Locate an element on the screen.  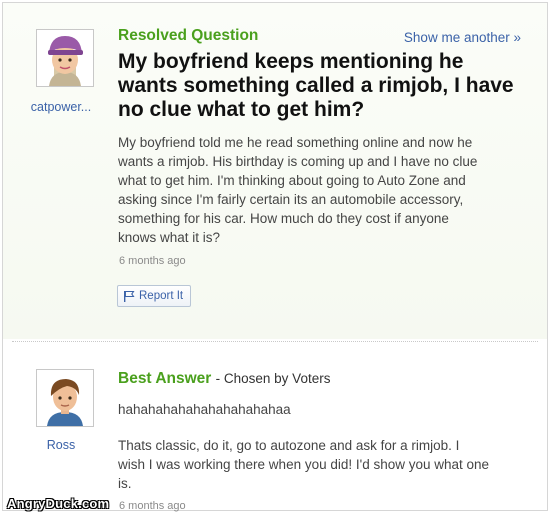
asker-avatar-icon is located at coordinates (65, 58).